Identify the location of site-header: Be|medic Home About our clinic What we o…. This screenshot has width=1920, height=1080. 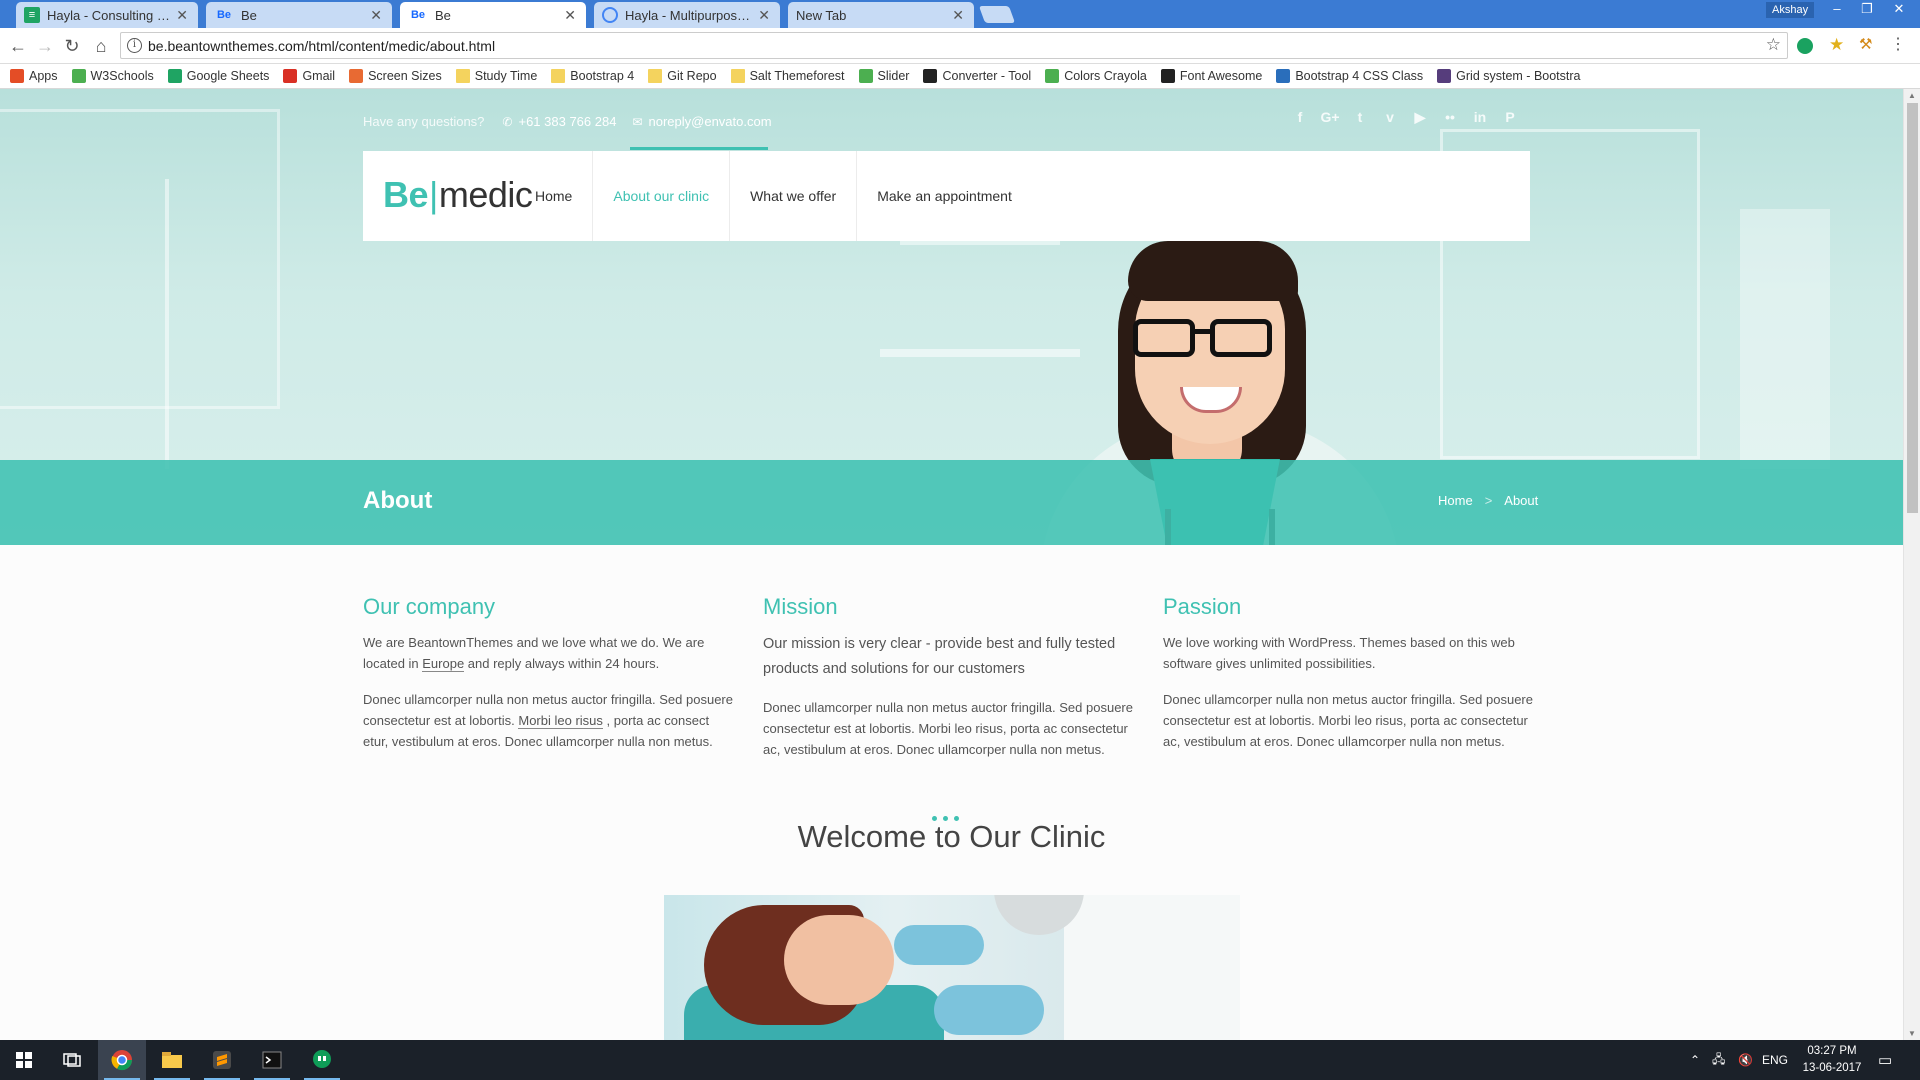
(946, 196).